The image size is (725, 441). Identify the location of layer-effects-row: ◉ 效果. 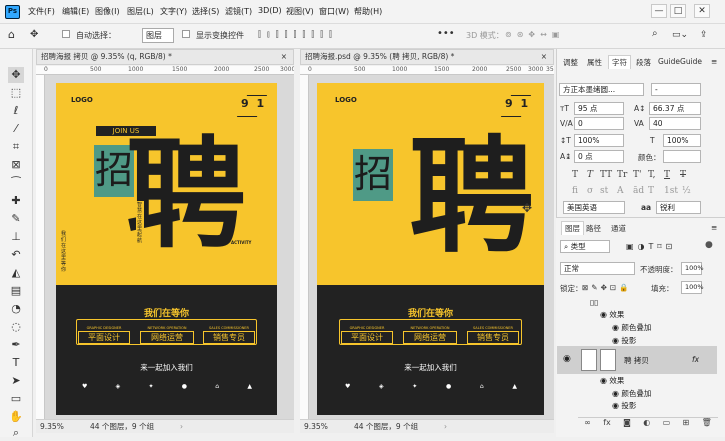
(662, 381).